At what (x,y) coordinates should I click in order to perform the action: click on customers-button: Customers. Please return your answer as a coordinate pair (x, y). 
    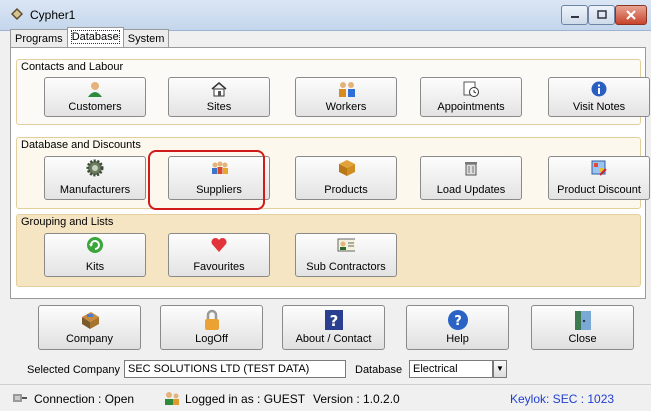
    Looking at the image, I should click on (95, 97).